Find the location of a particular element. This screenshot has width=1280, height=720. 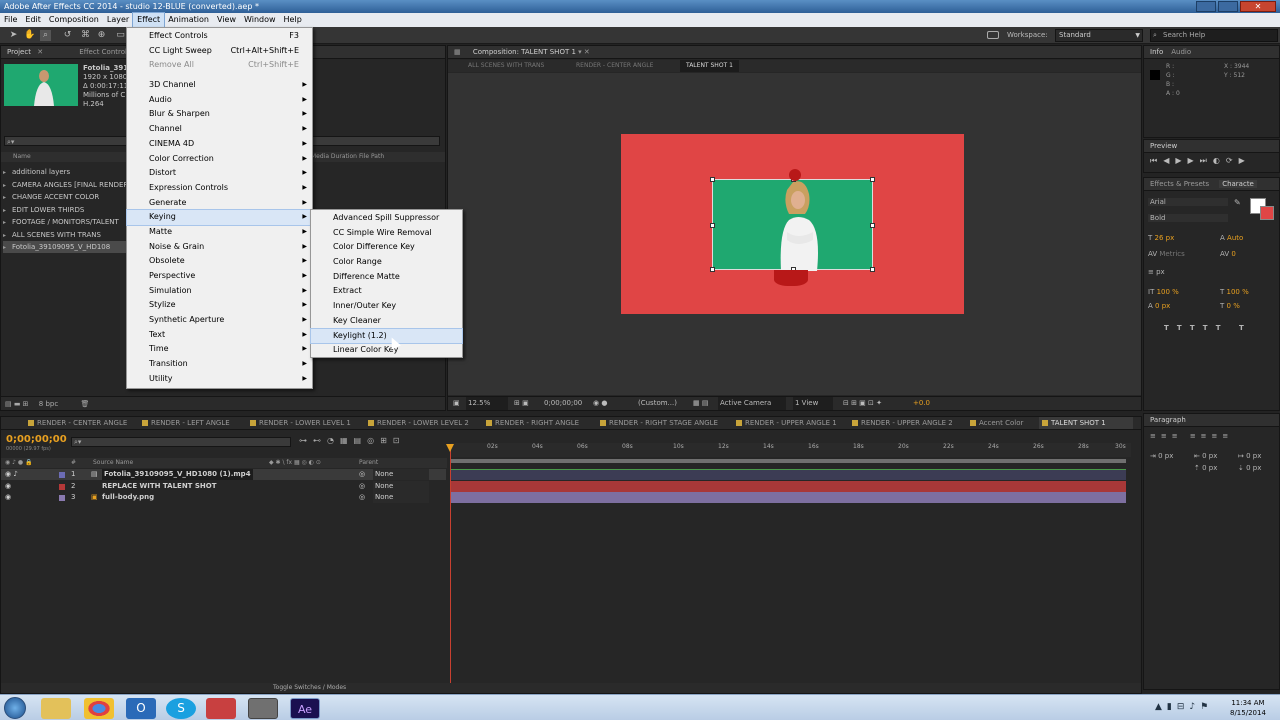

layer-name: REPLACE WITH TALENT SHOT is located at coordinates (159, 486).